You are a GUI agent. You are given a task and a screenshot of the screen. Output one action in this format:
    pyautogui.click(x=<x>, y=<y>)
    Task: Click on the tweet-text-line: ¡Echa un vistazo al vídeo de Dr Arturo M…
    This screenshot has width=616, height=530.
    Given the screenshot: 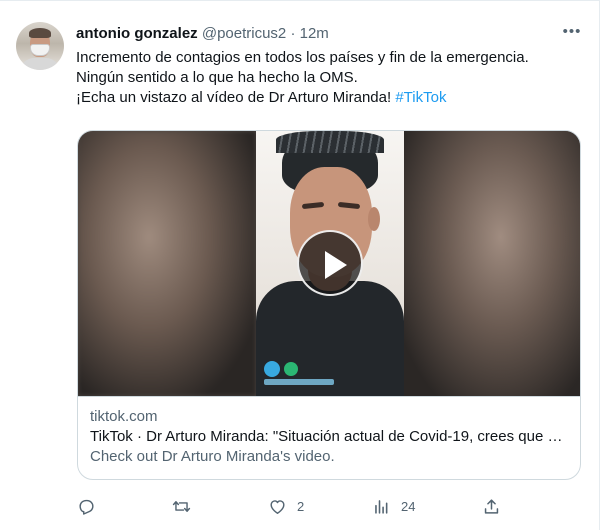 What is the action you would take?
    pyautogui.click(x=331, y=98)
    